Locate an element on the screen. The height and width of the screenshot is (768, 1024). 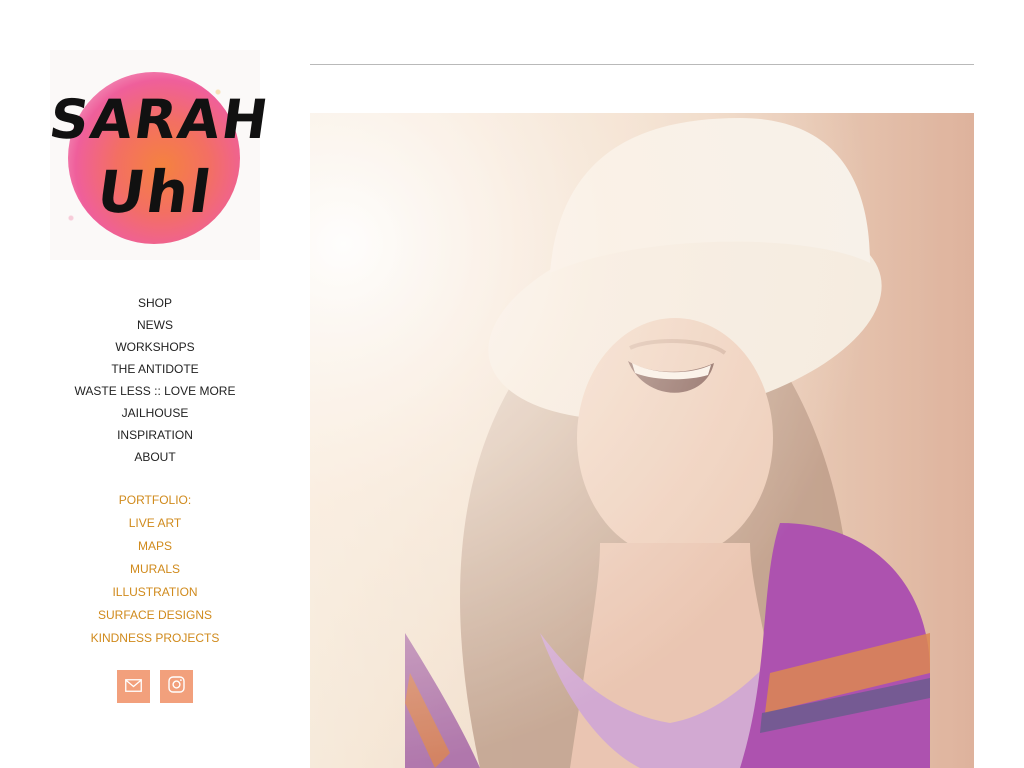
nav-item-workshops: WORKSHOPS is located at coordinates (155, 347).